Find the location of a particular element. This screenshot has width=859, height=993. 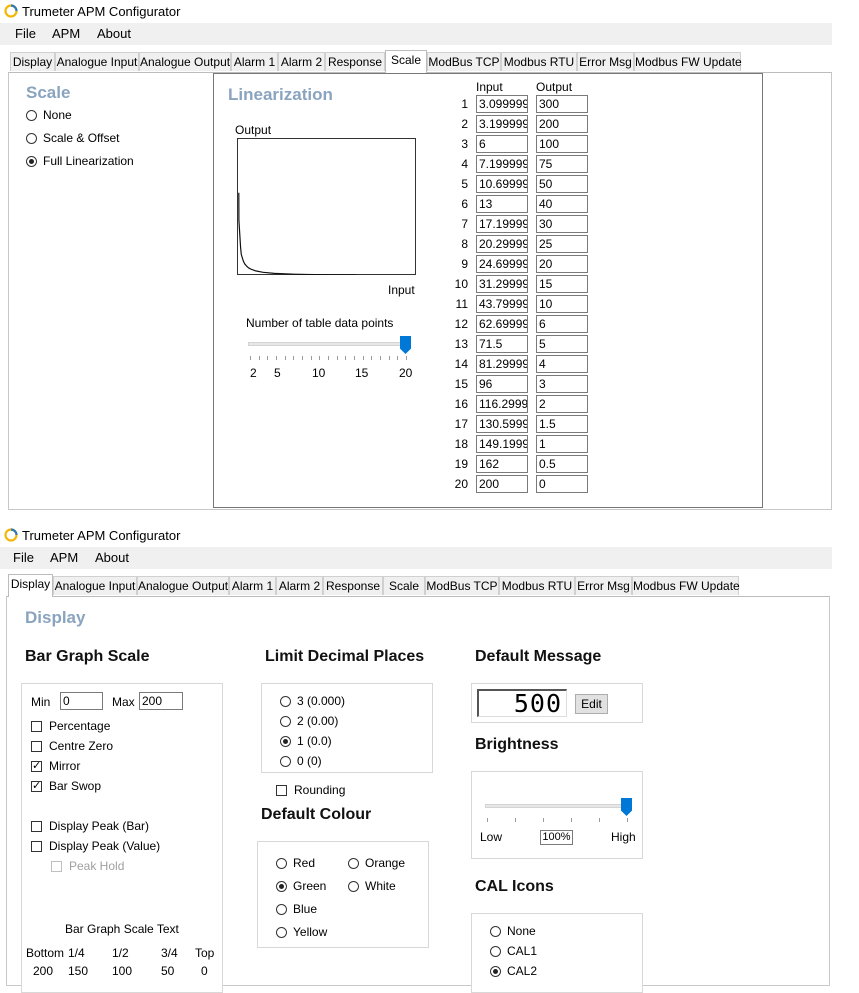

radio-colour-white: White is located at coordinates (372, 886).